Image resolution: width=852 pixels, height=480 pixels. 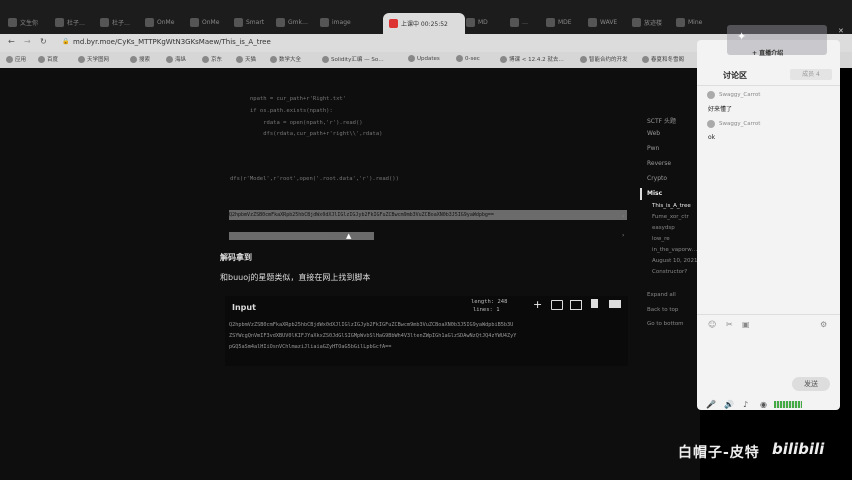 I want to click on chat-title: 讨论区, so click(x=735, y=75).